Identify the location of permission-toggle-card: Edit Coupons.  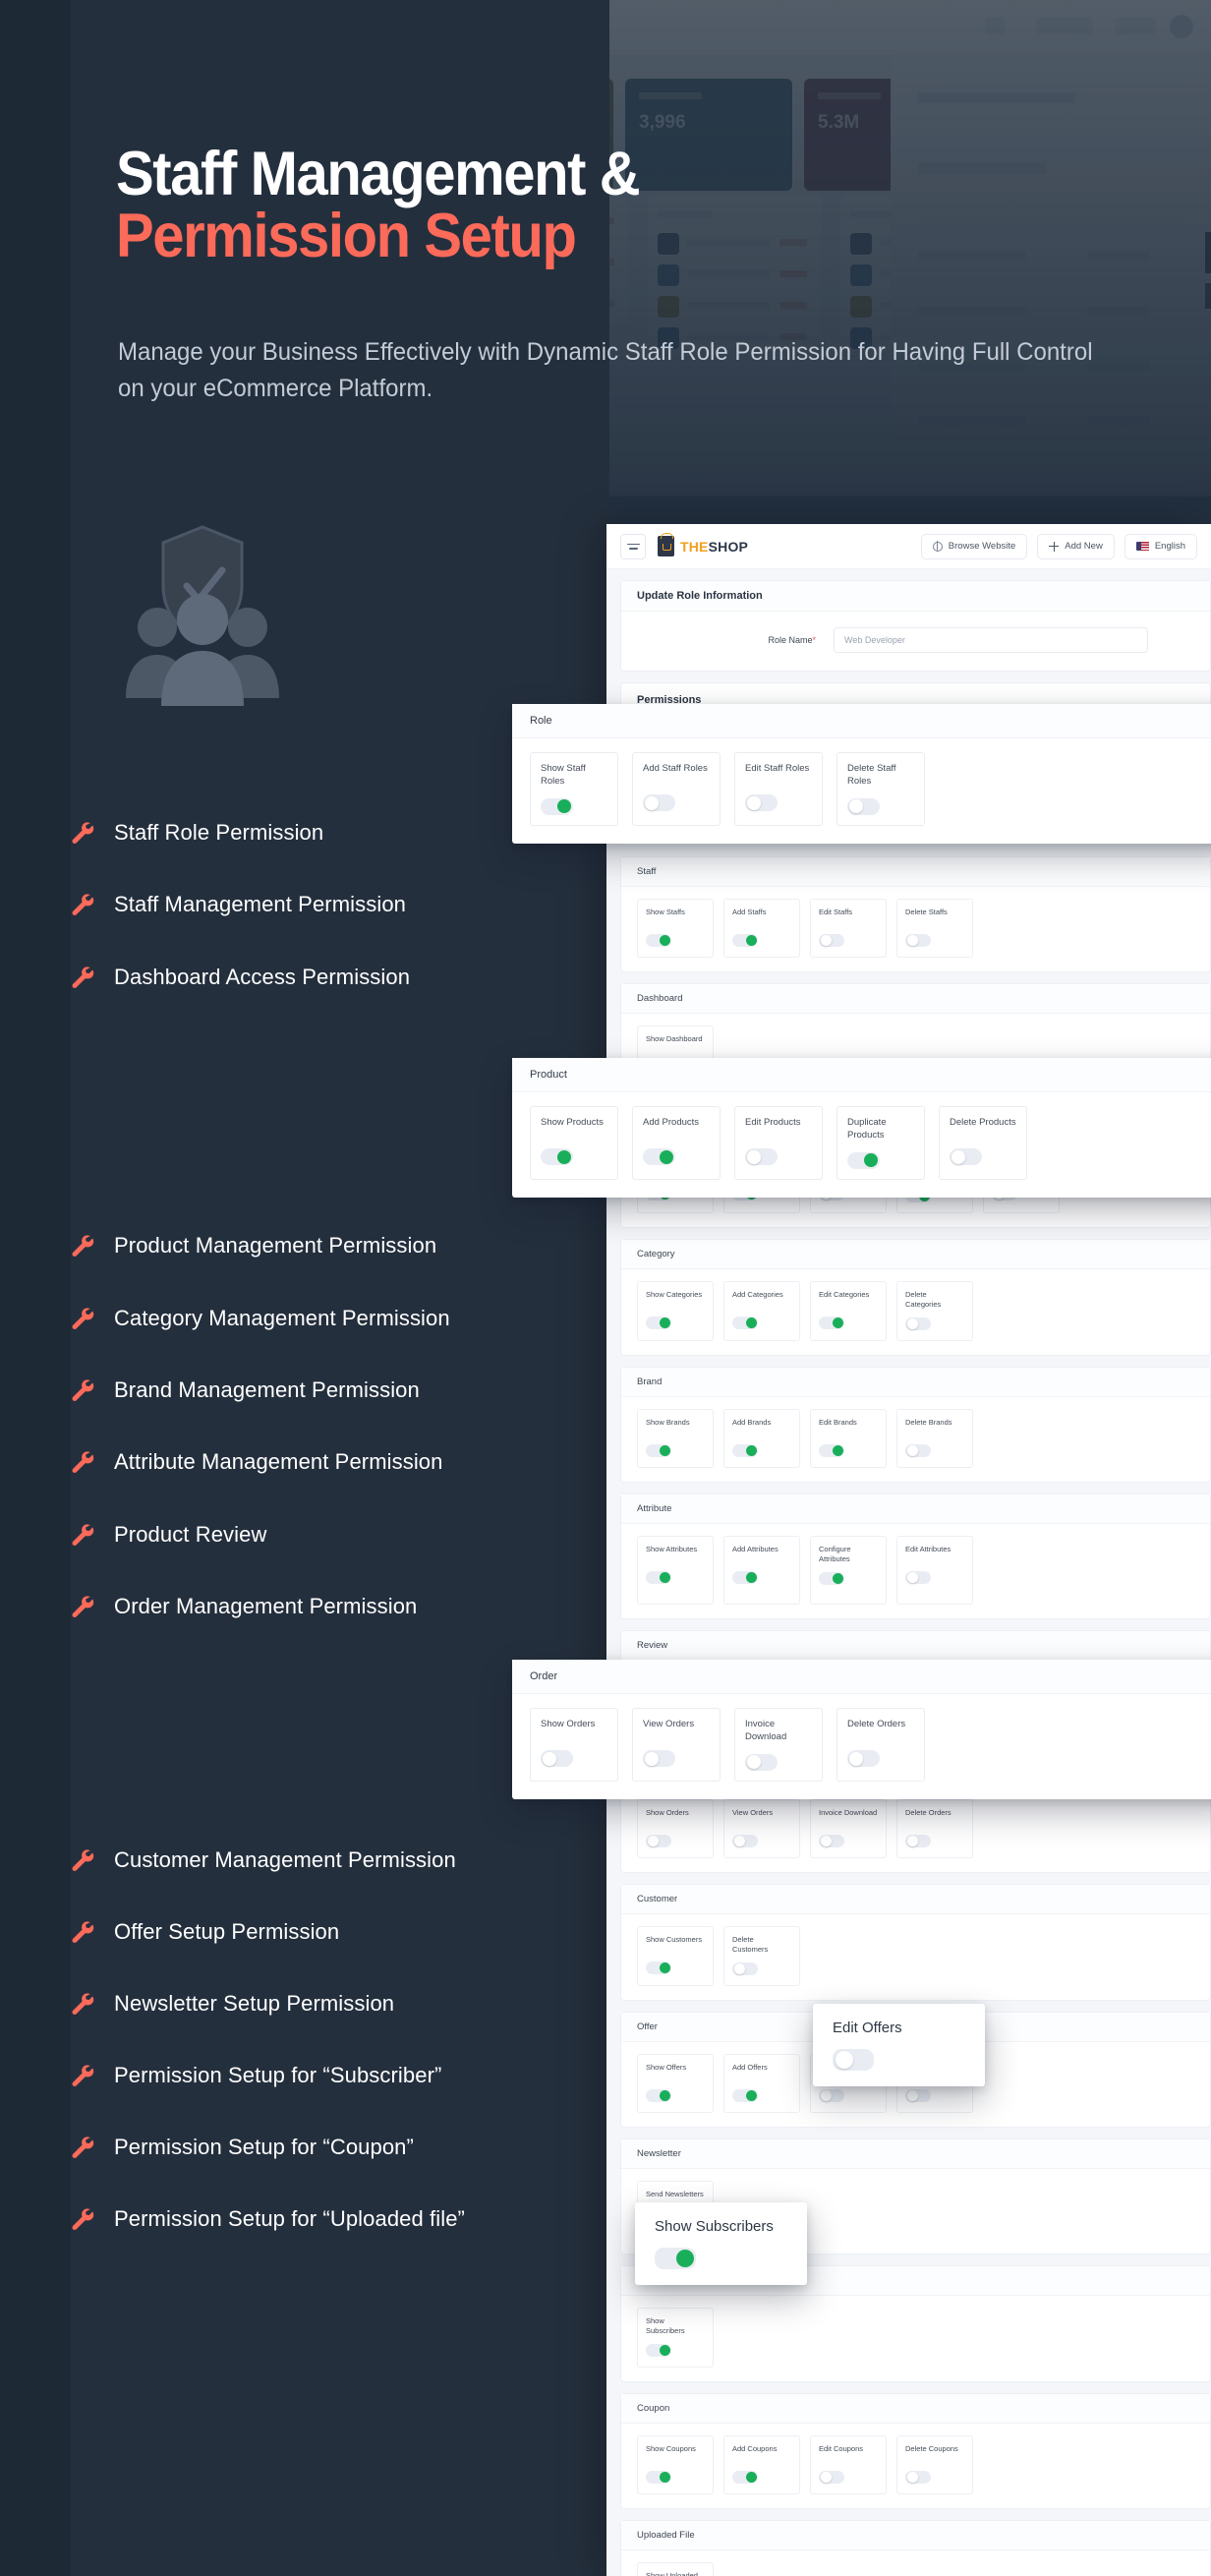
(848, 2465).